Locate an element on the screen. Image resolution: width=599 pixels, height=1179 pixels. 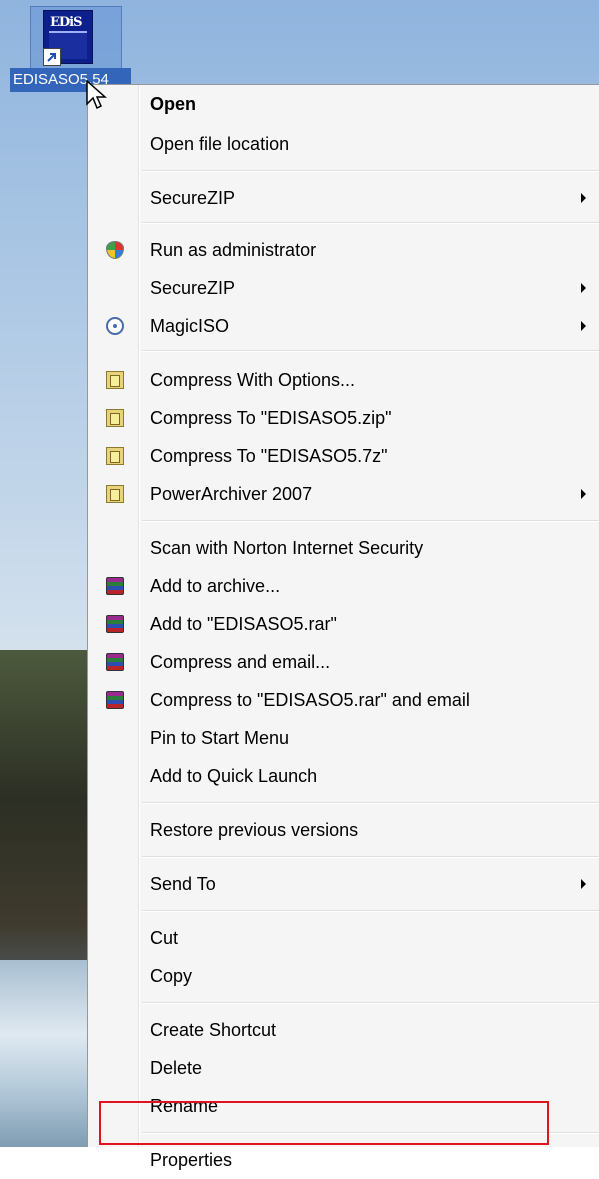
menu-item-label: Compress To "EDISASO5.zip" is located at coordinates (271, 418).